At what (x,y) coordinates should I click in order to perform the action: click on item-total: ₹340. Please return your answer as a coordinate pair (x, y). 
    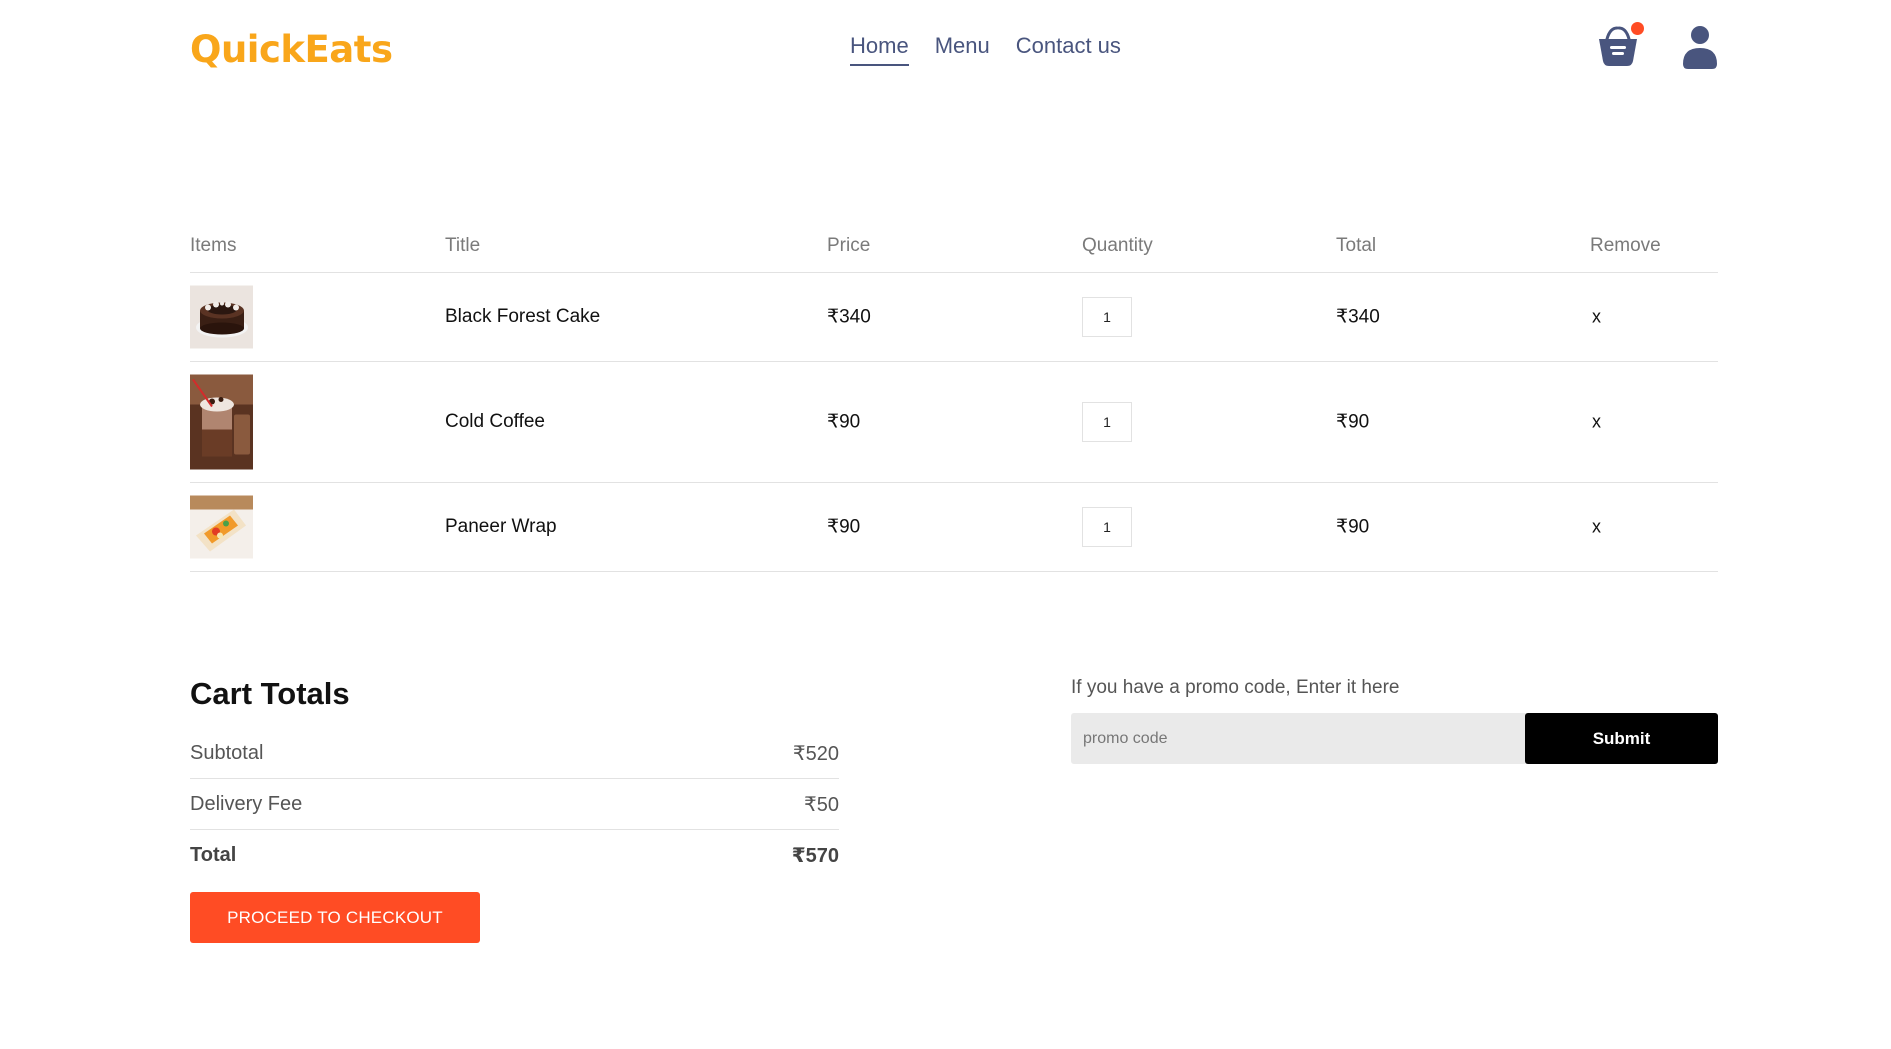
    Looking at the image, I should click on (1358, 317).